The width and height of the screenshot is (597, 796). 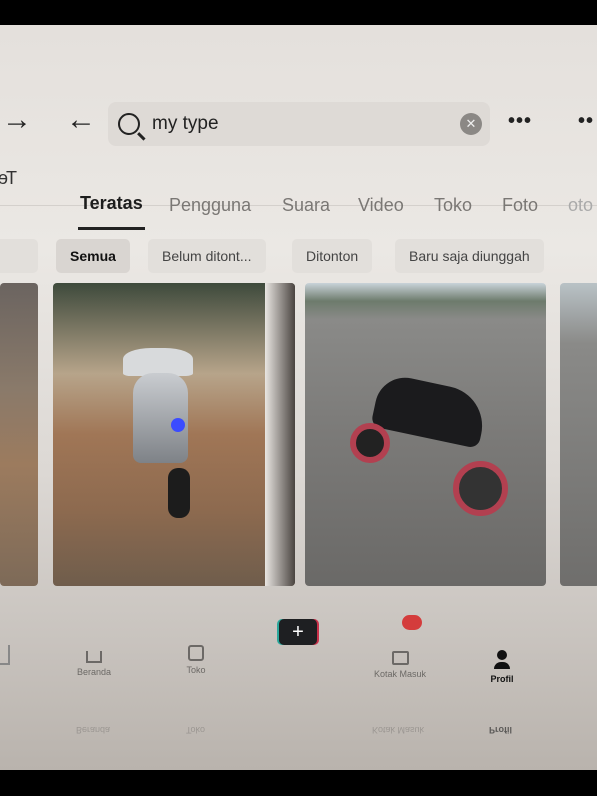 I want to click on chip-semua: Semua, so click(x=93, y=256).